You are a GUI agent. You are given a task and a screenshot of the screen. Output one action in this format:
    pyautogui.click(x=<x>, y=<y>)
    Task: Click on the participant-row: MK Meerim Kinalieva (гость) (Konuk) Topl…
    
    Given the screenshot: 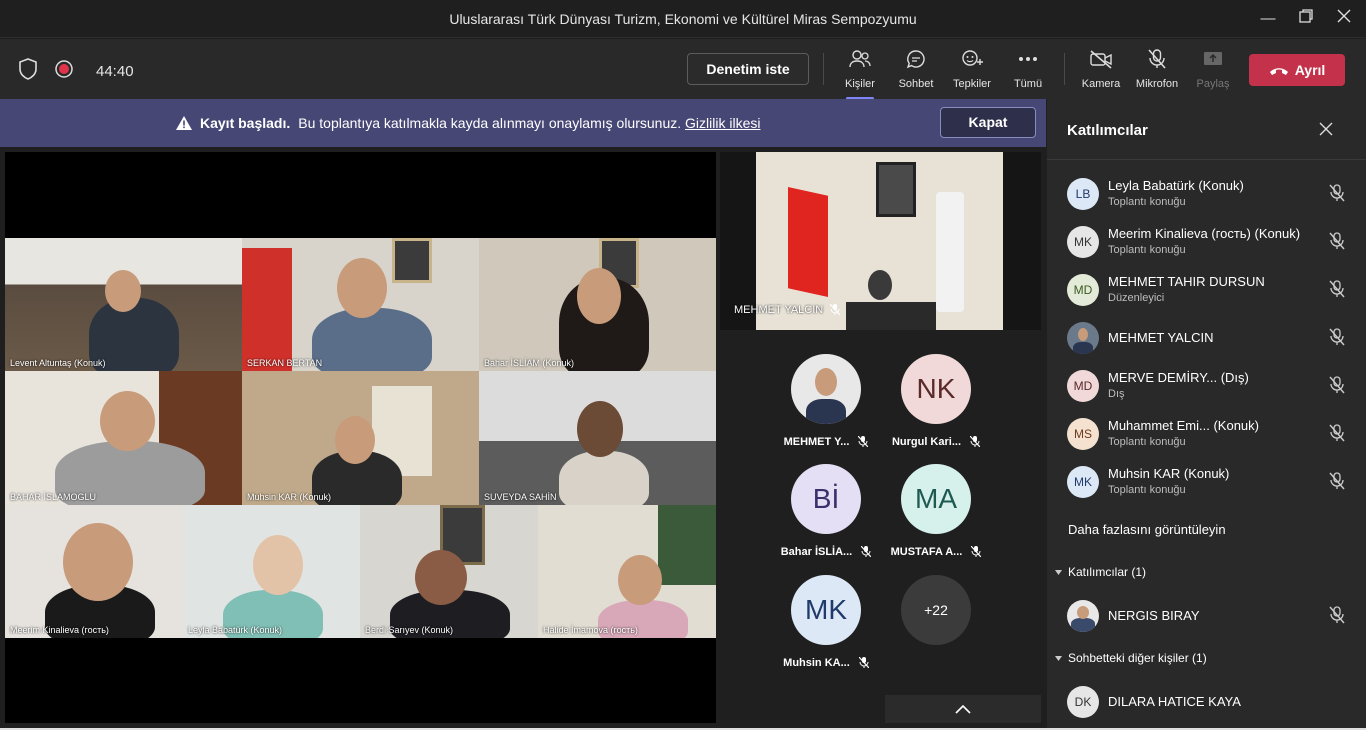 What is the action you would take?
    pyautogui.click(x=1212, y=243)
    